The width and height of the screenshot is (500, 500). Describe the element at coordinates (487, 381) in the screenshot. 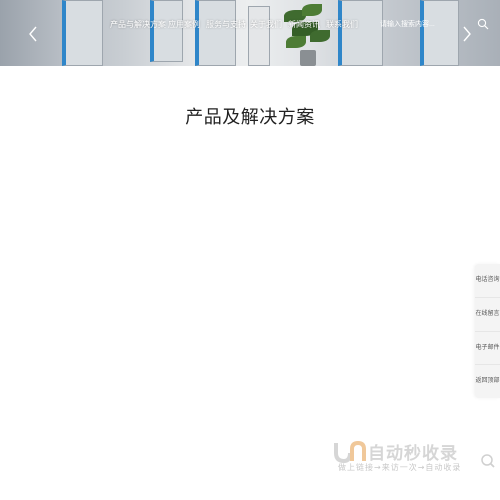

I see `back-to-top-button: 返回顶部` at that location.